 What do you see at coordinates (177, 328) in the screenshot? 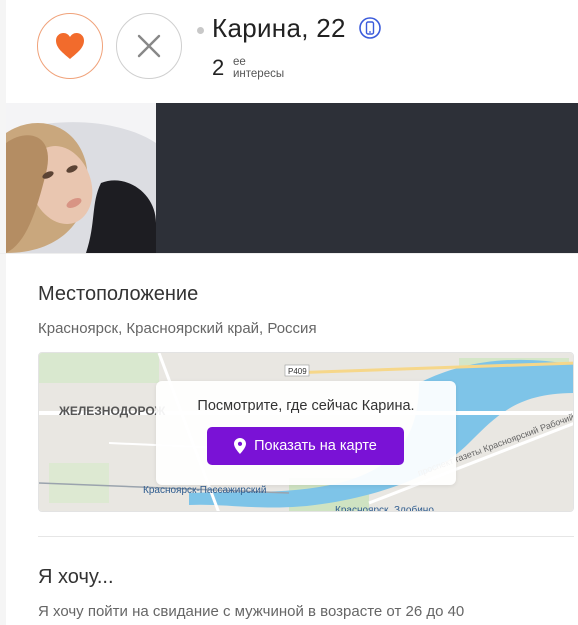
I see `location-address: Красноярск, Красноярский край, Россия` at bounding box center [177, 328].